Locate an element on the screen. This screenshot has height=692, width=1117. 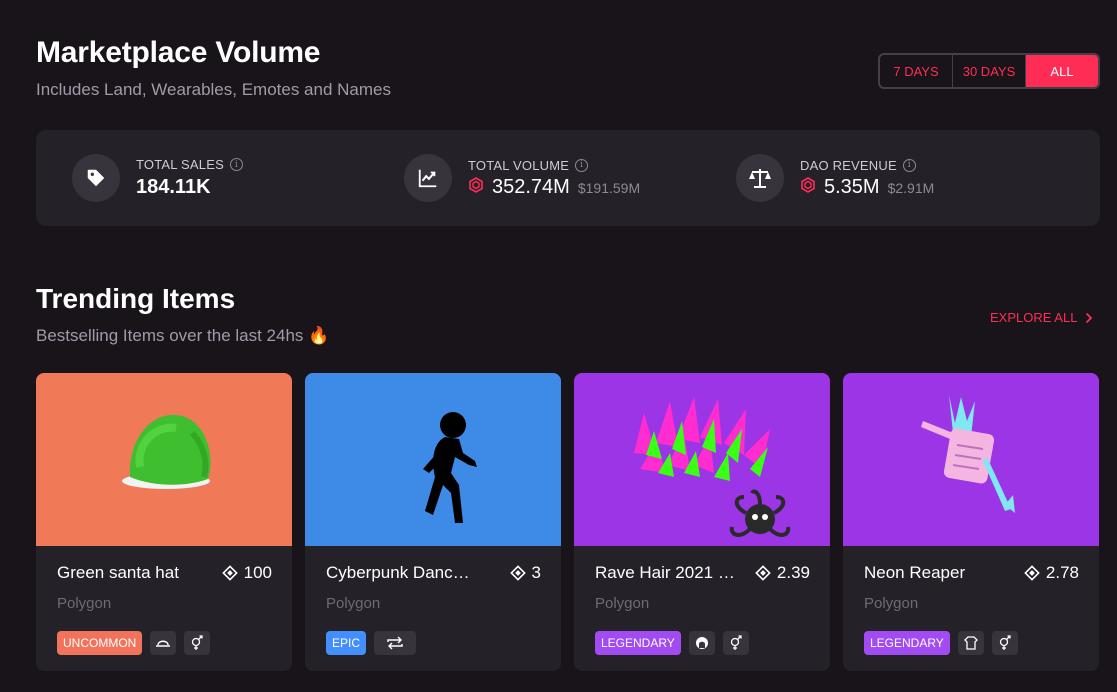
time-range-selector: 7 DAYS 30 DAYS ALL is located at coordinates (989, 71).